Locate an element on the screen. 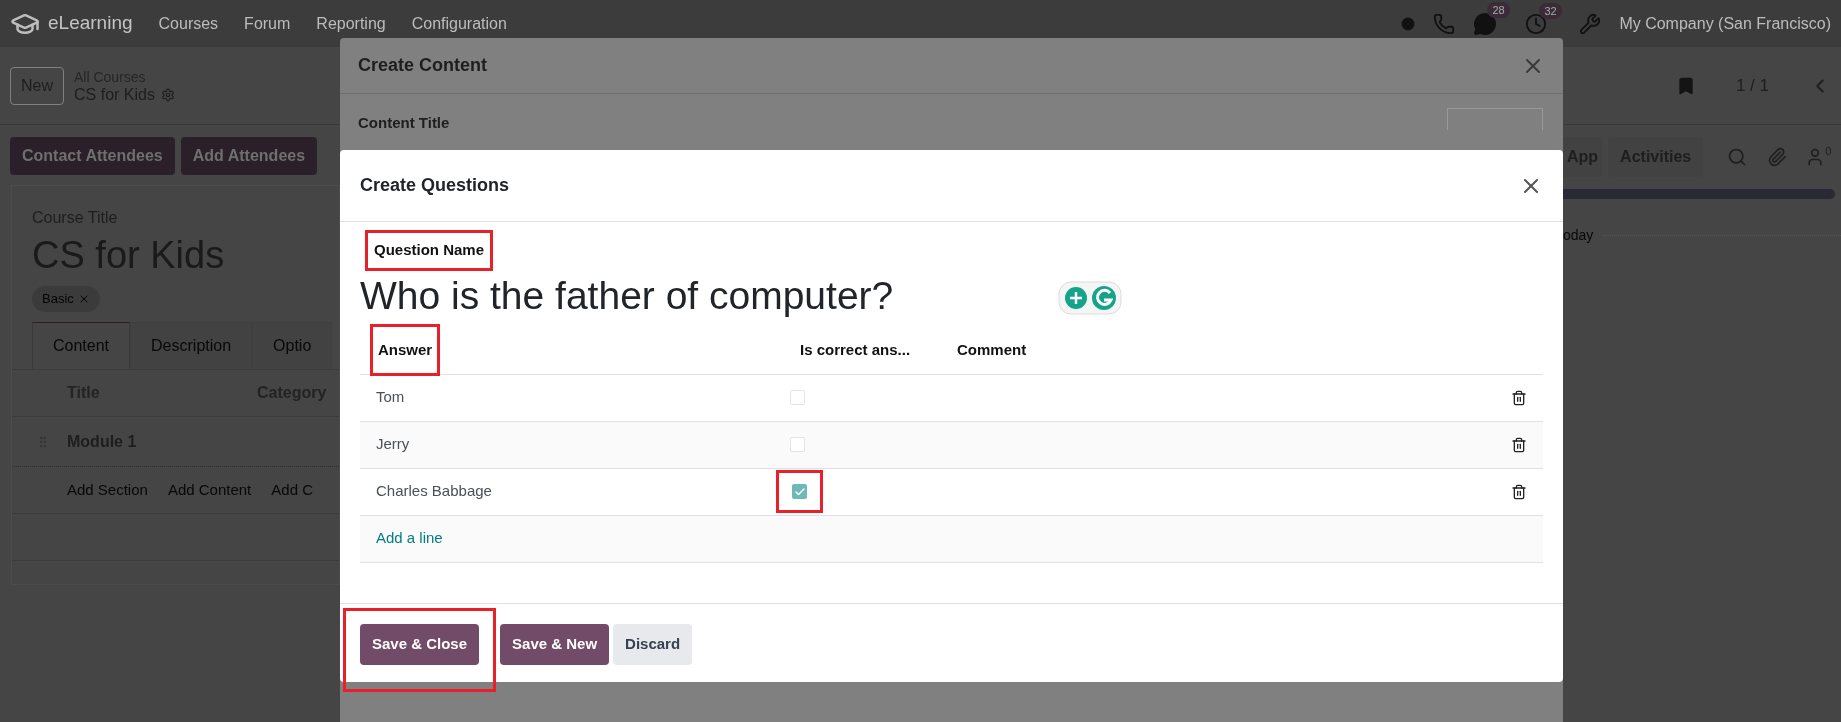  status-dot-icon is located at coordinates (1408, 23).